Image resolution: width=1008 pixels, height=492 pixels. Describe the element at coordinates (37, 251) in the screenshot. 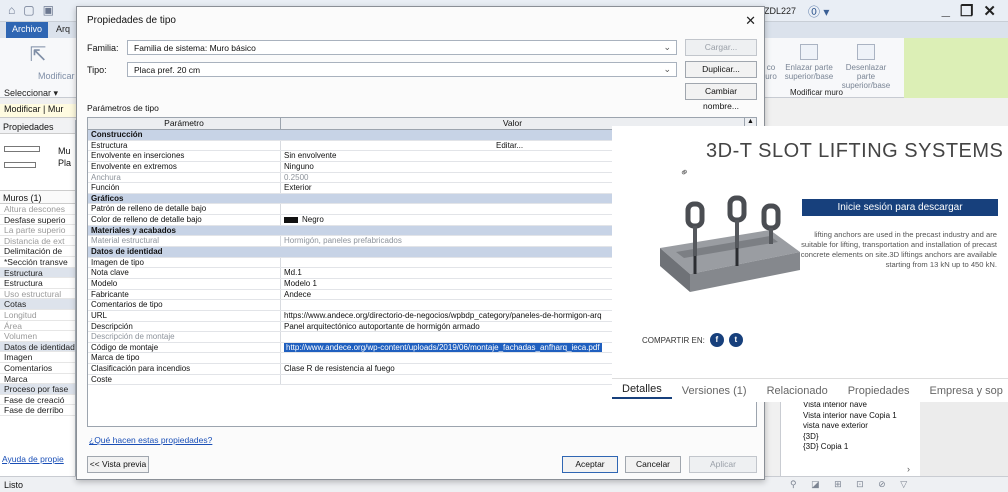

I see `palette-property-row: Delimitación de` at that location.